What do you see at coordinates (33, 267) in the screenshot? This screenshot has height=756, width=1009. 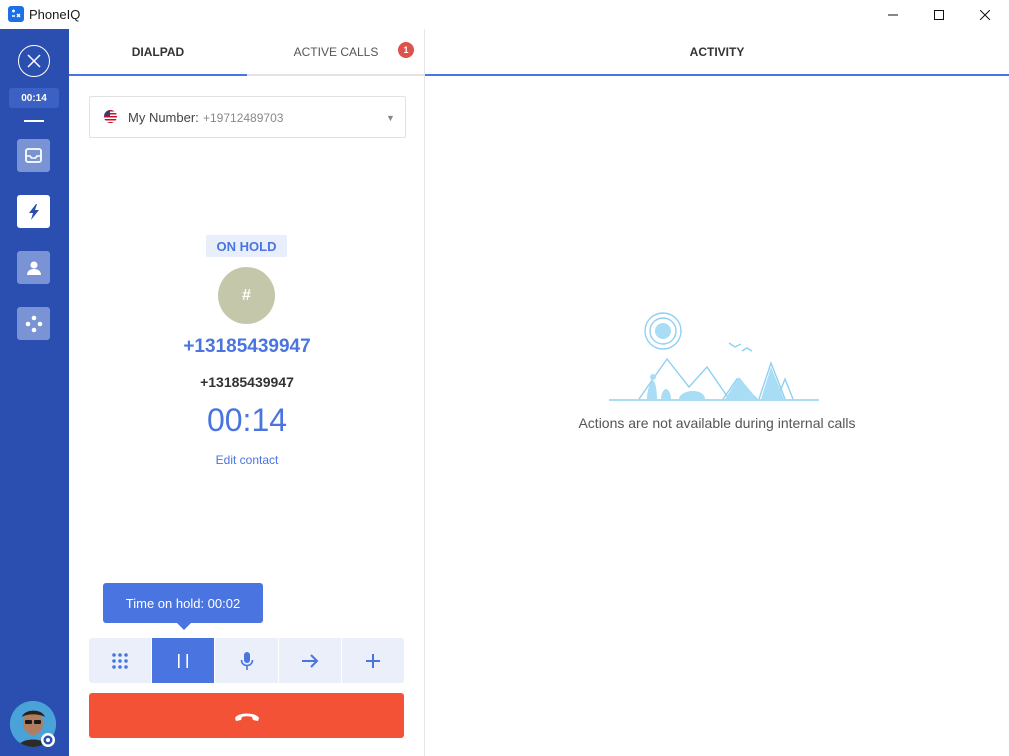 I see `contact-icon` at bounding box center [33, 267].